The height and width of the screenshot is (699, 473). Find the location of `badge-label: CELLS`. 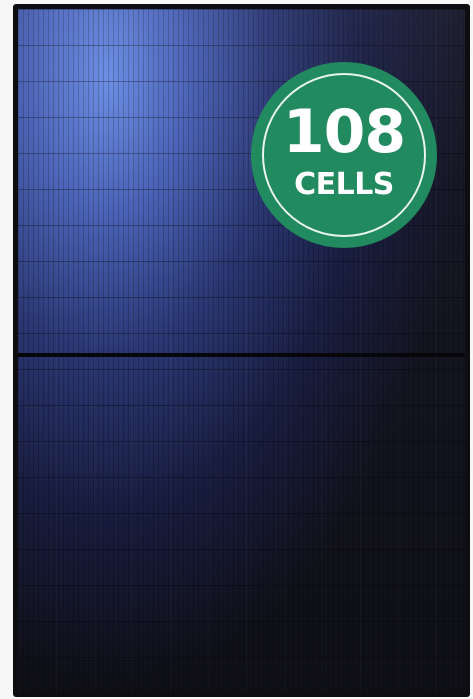

badge-label: CELLS is located at coordinates (344, 184).